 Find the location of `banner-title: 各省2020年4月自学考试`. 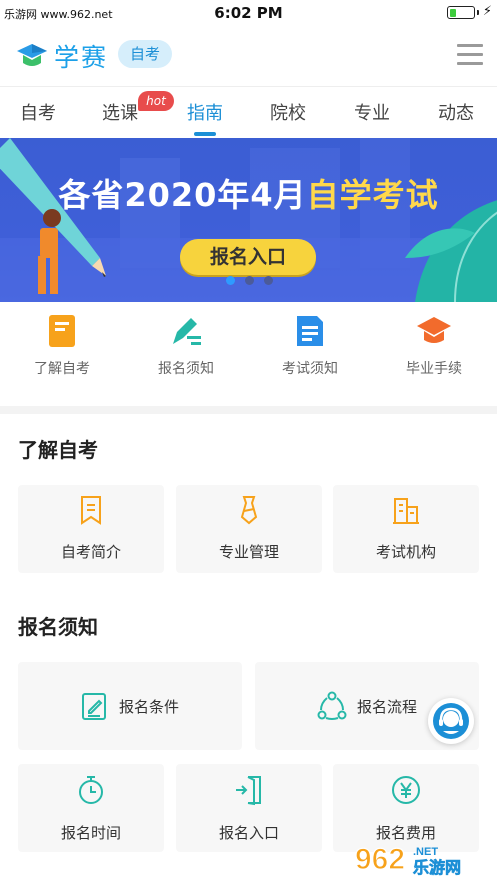

banner-title: 各省2020年4月自学考试 is located at coordinates (248, 193).